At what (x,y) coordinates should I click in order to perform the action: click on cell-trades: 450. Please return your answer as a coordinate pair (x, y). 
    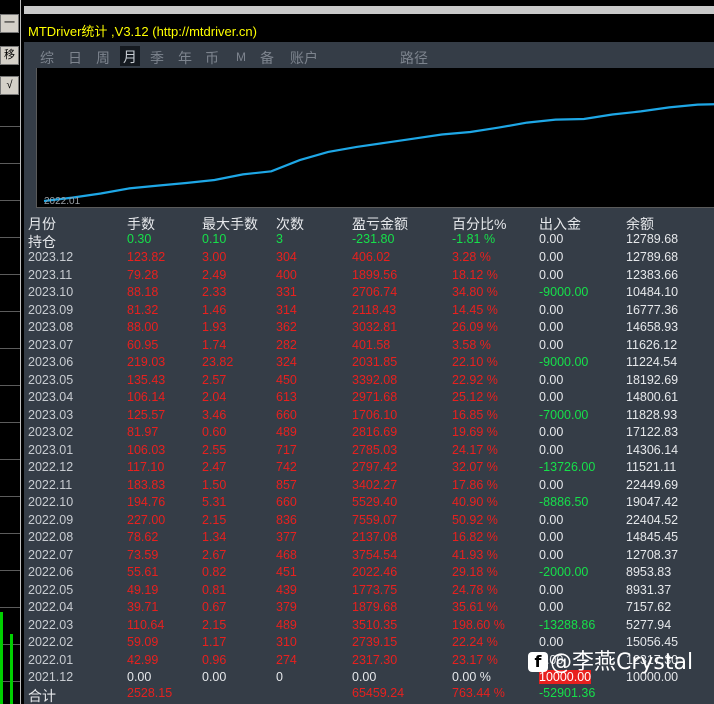
    Looking at the image, I should click on (286, 379).